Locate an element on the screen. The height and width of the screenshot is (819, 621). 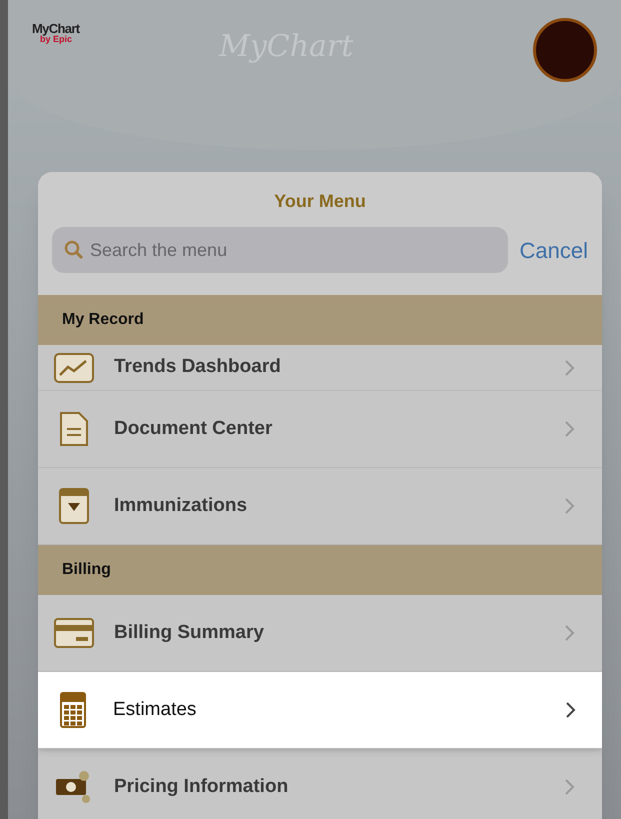
menu-title: Your Menu is located at coordinates (320, 201).